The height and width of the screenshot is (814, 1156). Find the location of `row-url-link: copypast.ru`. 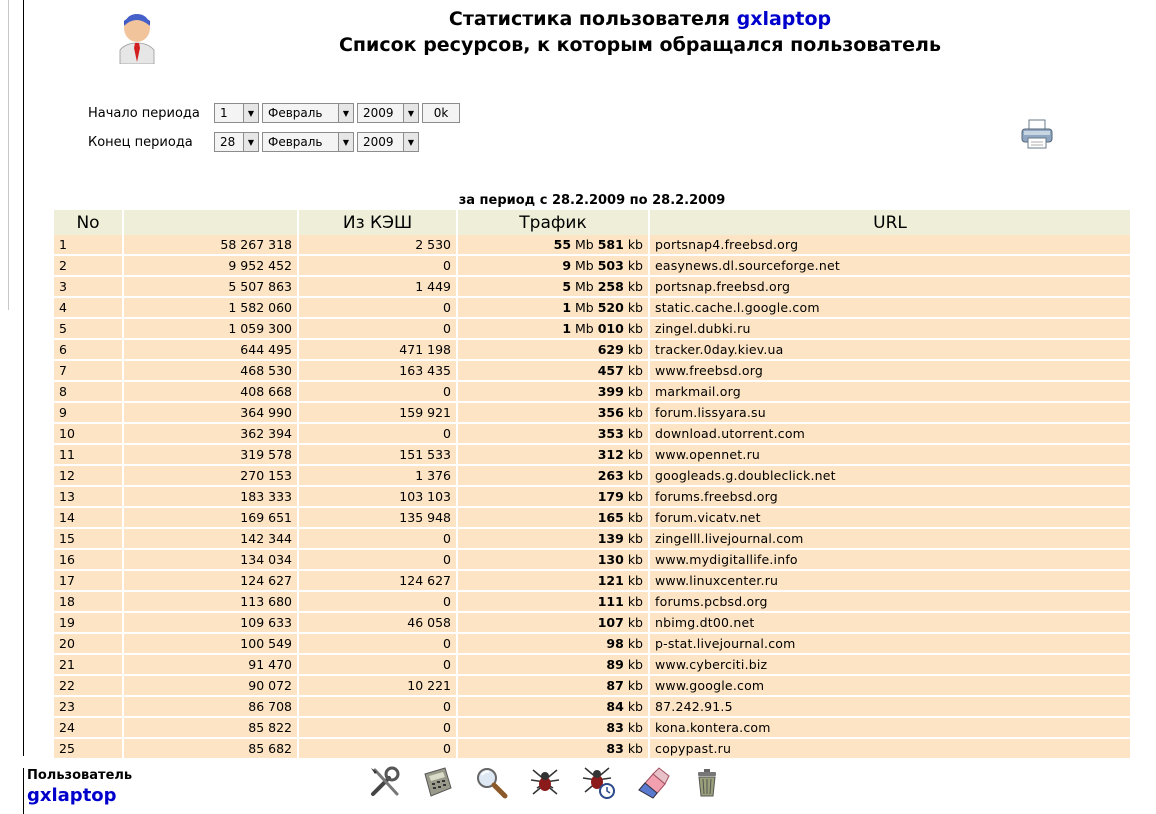

row-url-link: copypast.ru is located at coordinates (890, 749).